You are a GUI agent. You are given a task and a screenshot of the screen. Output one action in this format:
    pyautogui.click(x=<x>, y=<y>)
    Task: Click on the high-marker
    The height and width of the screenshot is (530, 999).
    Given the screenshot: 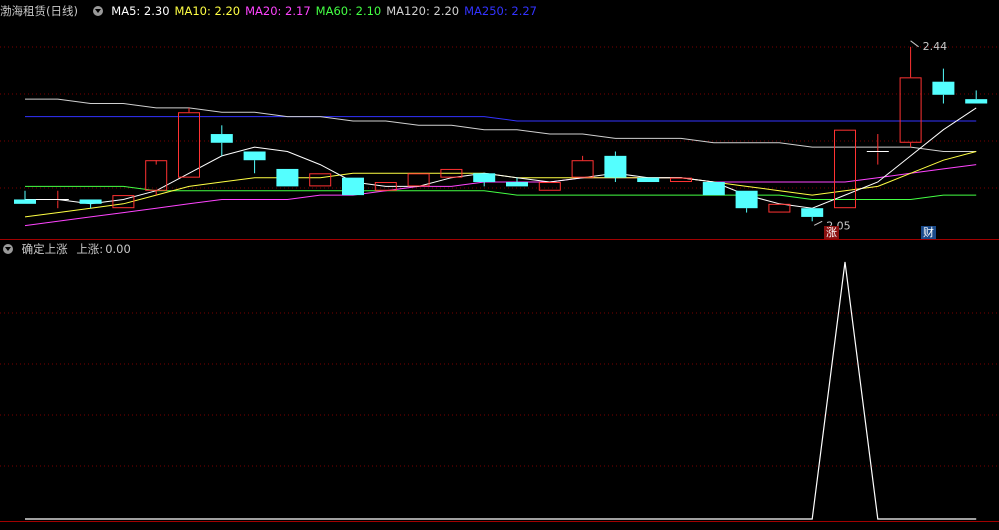 What is the action you would take?
    pyautogui.click(x=914, y=44)
    